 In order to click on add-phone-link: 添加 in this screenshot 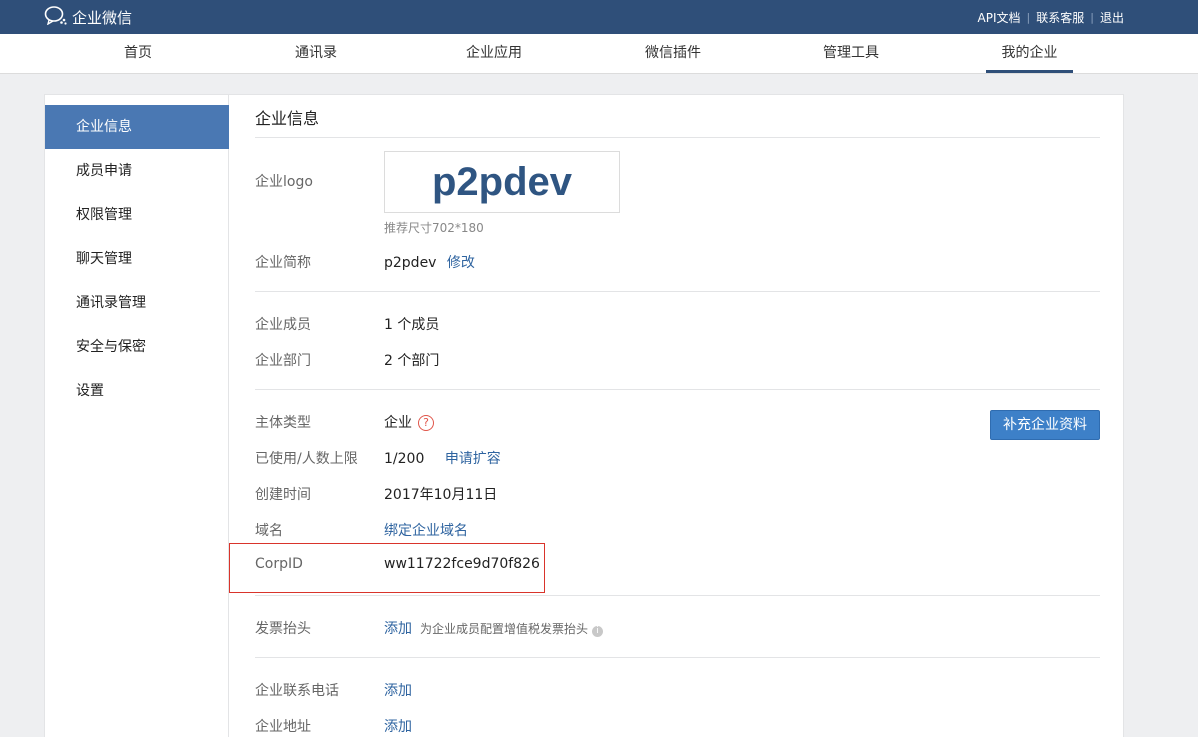, I will do `click(398, 690)`.